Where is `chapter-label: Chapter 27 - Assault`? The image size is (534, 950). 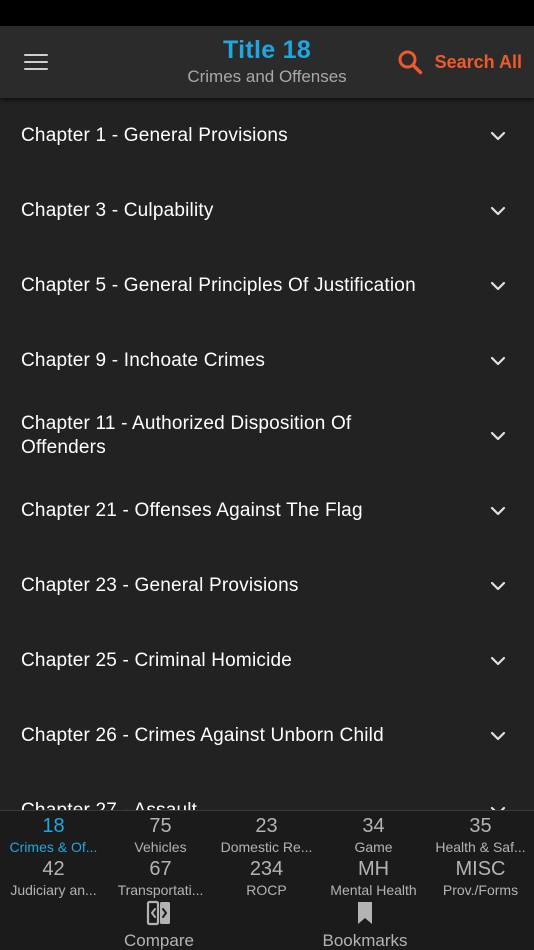
chapter-label: Chapter 27 - Assault is located at coordinates (109, 805).